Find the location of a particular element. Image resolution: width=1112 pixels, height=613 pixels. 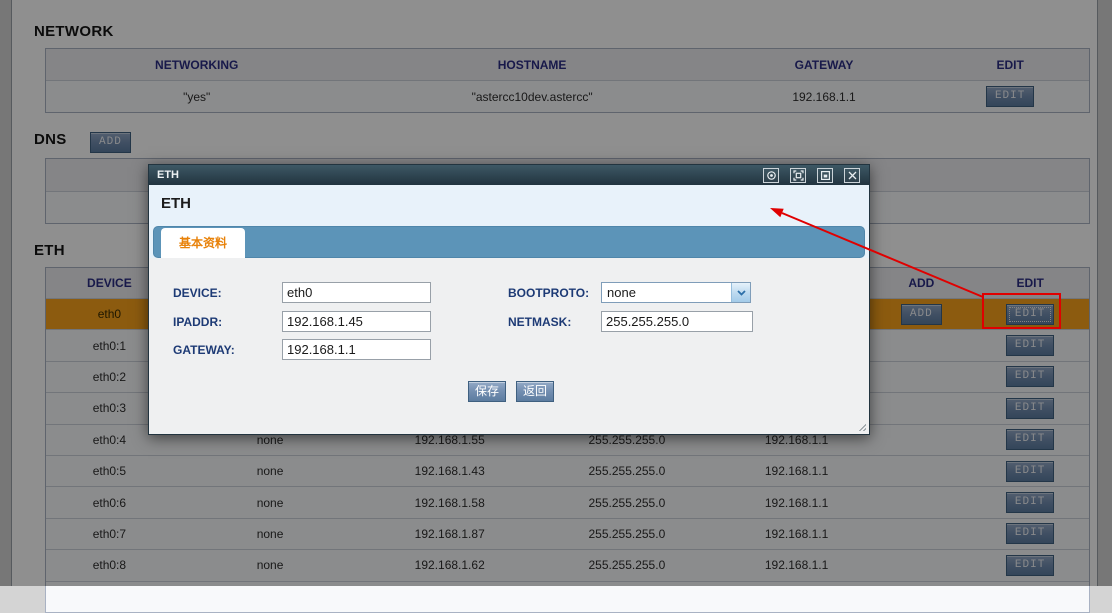

close-icon is located at coordinates (852, 175).